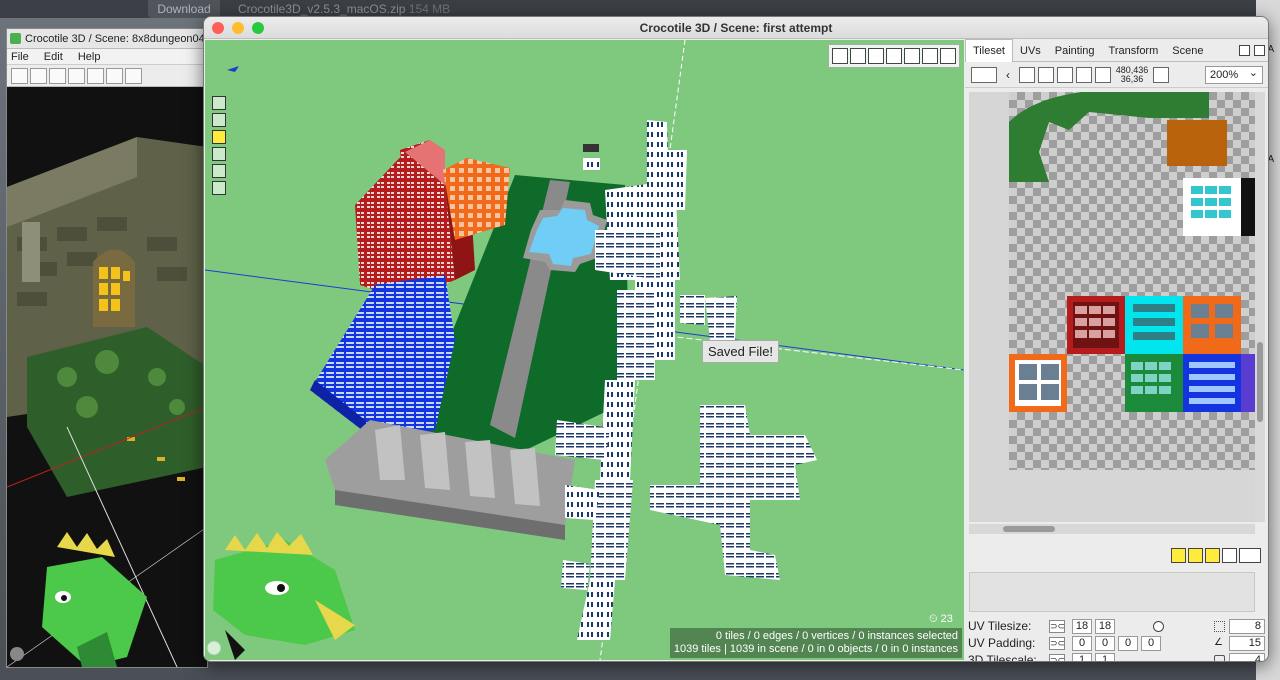 The height and width of the screenshot is (680, 1280). What do you see at coordinates (1112, 592) in the screenshot?
I see `tile-info-area` at bounding box center [1112, 592].